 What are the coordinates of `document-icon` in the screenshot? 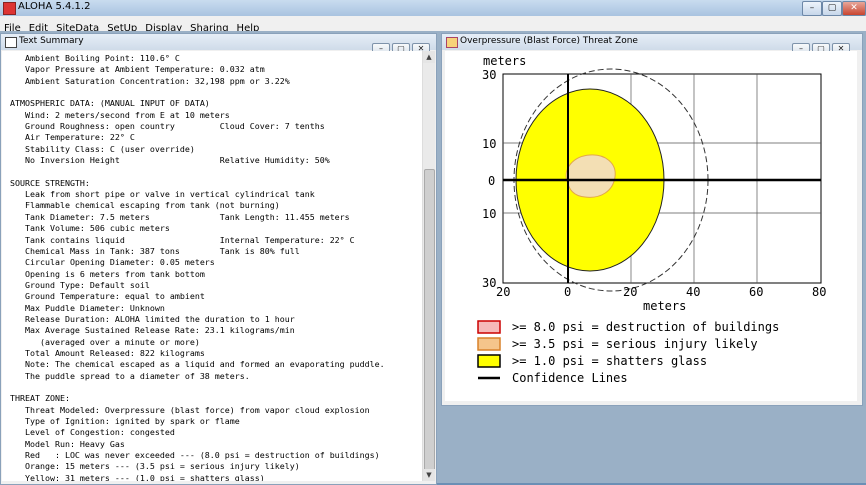 It's located at (11, 42).